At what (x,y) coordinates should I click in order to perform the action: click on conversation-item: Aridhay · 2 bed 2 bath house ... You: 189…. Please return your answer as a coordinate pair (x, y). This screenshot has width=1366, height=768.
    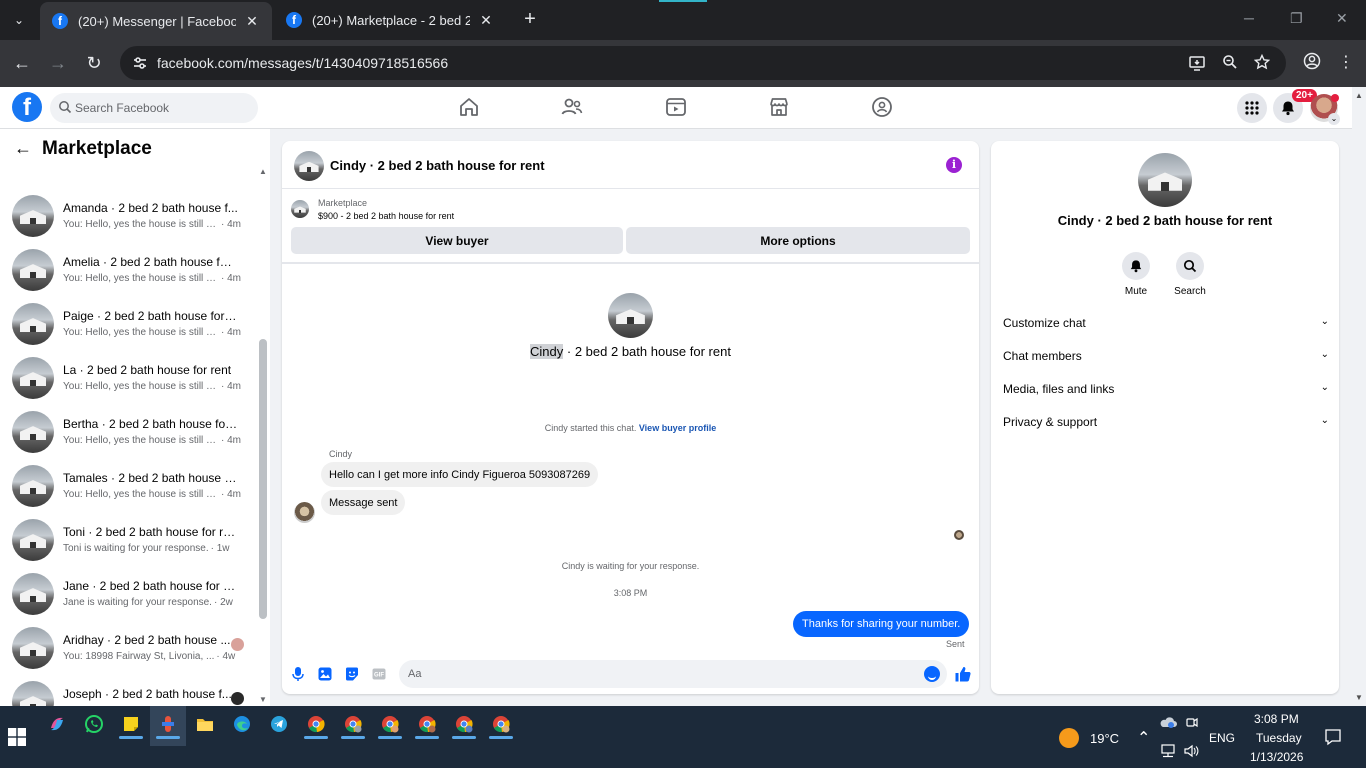
    Looking at the image, I should click on (128, 649).